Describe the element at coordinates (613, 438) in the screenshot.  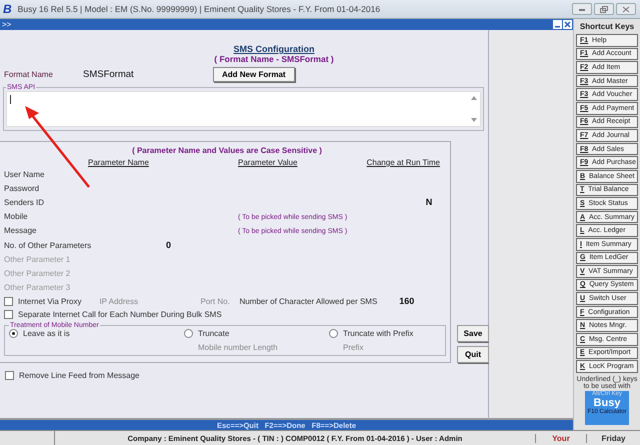
I see `day-label: Friday` at that location.